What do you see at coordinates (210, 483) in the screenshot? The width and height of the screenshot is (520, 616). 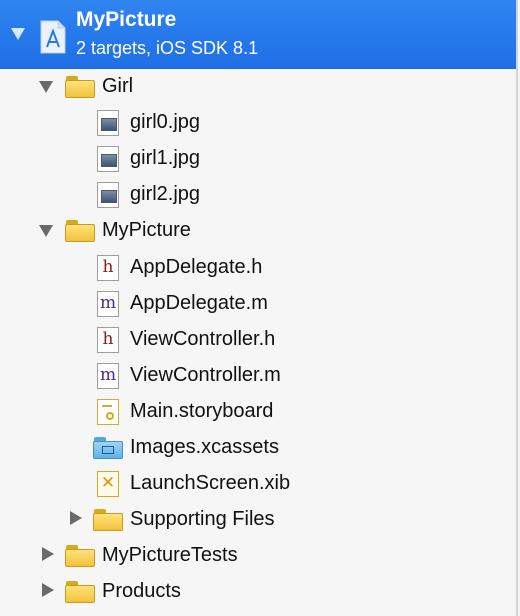 I see `tree-row-label: LaunchScreen.xib` at bounding box center [210, 483].